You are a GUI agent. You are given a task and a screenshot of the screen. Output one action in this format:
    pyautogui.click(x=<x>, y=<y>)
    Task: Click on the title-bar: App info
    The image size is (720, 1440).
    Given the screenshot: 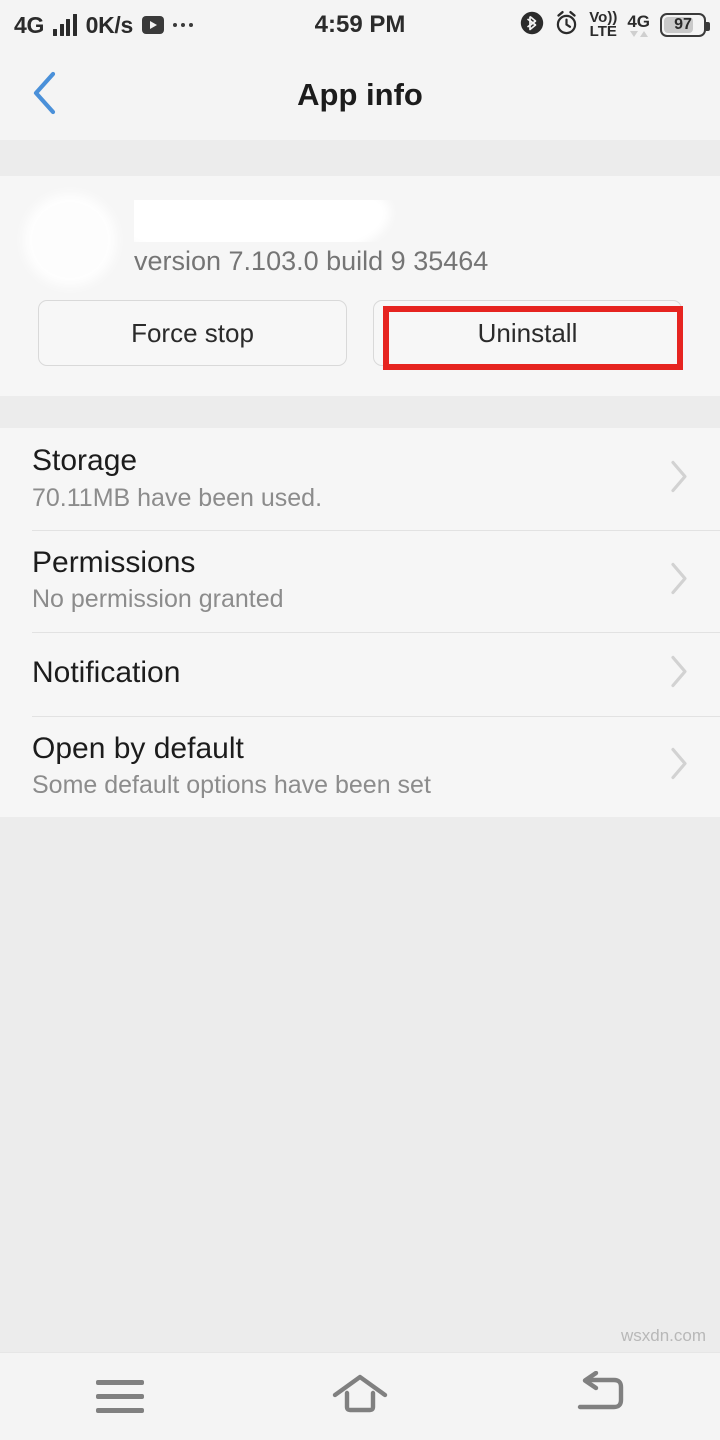 What is the action you would take?
    pyautogui.click(x=360, y=95)
    